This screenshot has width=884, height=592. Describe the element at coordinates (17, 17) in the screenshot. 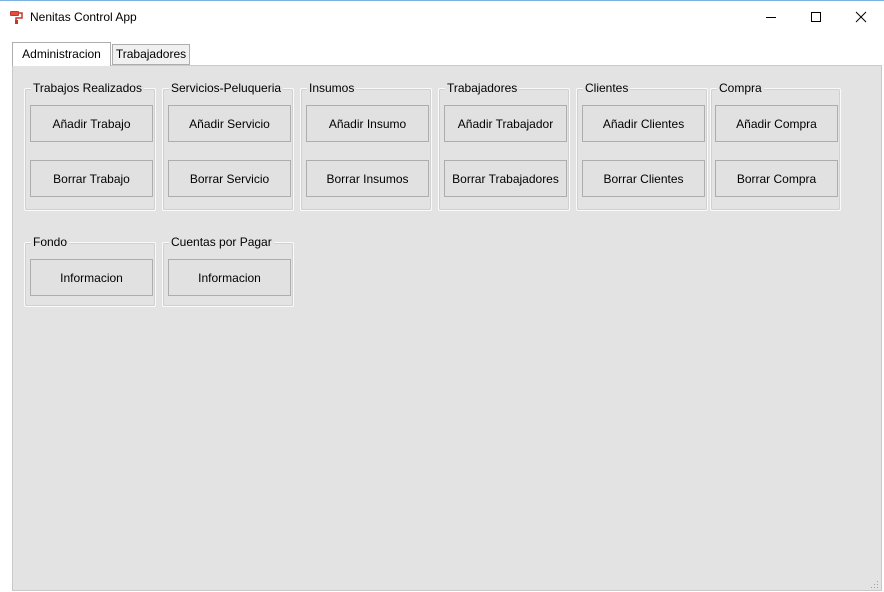

I see `paint-roller-icon` at that location.